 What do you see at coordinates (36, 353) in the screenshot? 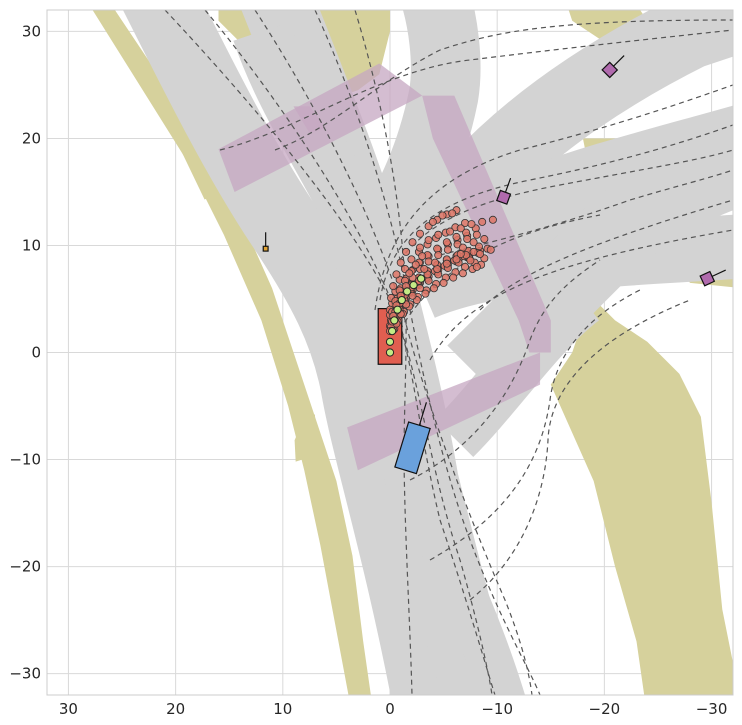
I see `y-tick-label: 0` at bounding box center [36, 353].